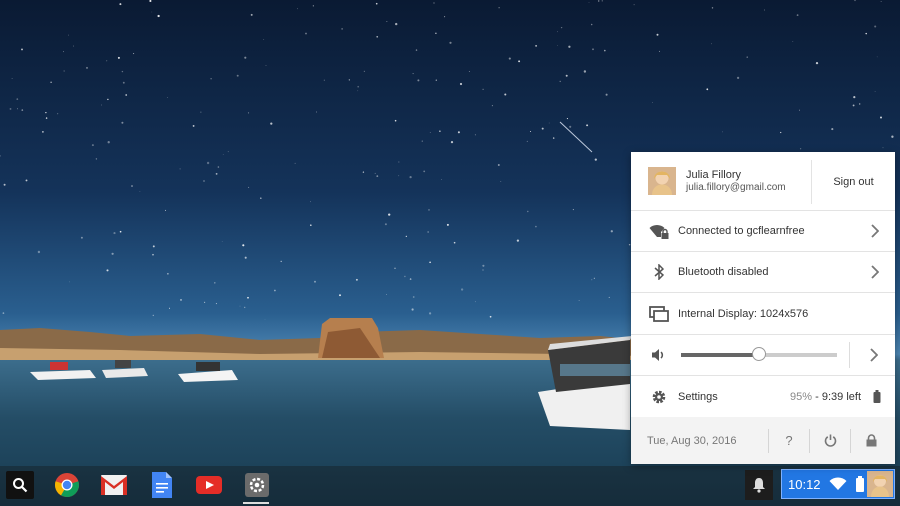  I want to click on app-launcher-button, so click(20, 485).